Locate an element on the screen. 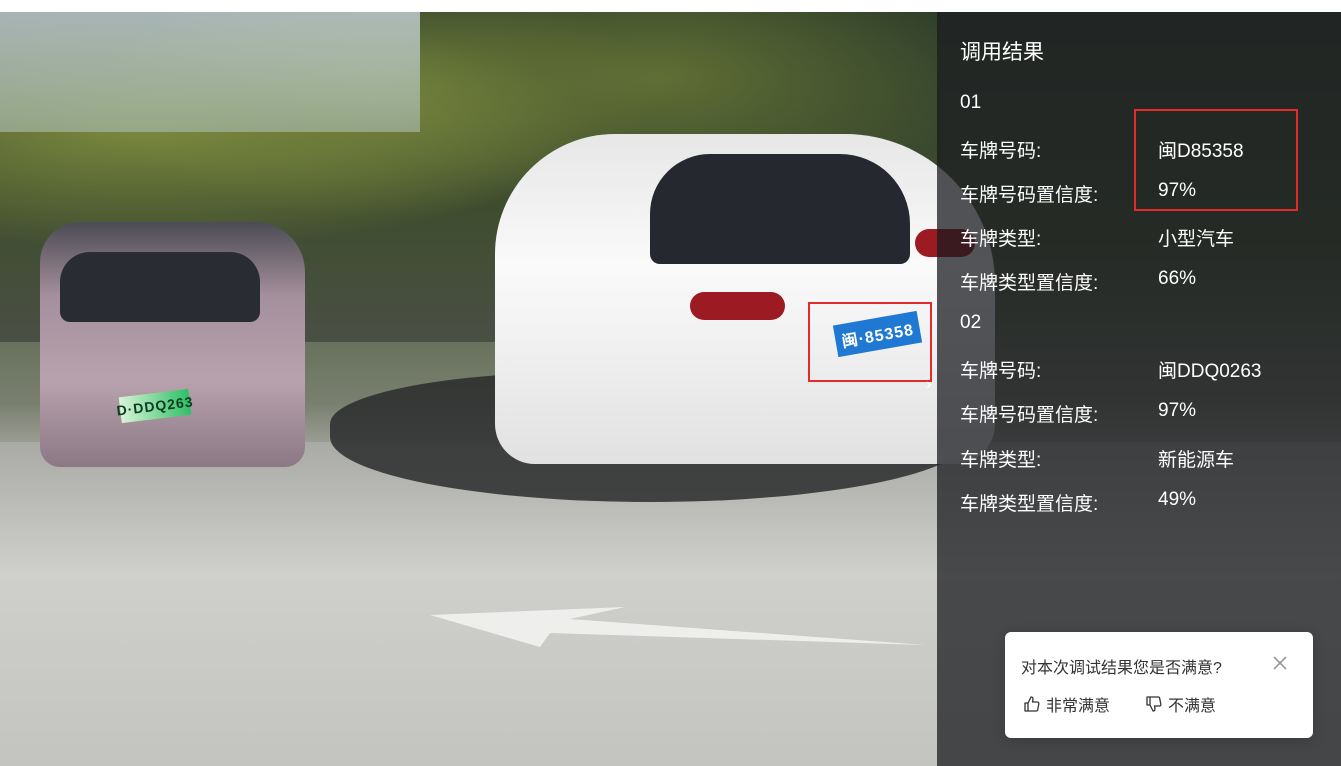 This screenshot has height=766, width=1341. panel-collapse-icon: › is located at coordinates (928, 385).